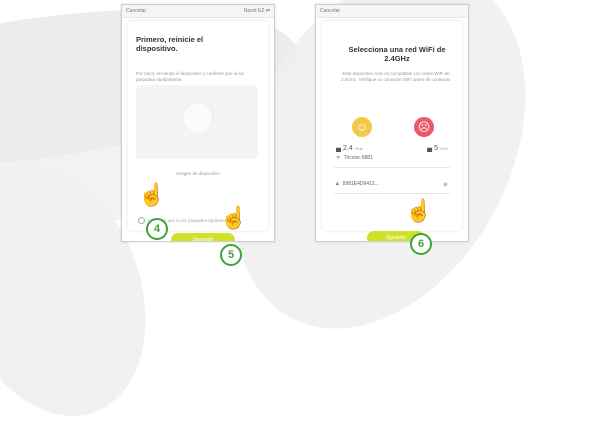  Describe the element at coordinates (257, 11) in the screenshot. I see `network-mode-selector: Nexxt EZ ⇄` at that location.